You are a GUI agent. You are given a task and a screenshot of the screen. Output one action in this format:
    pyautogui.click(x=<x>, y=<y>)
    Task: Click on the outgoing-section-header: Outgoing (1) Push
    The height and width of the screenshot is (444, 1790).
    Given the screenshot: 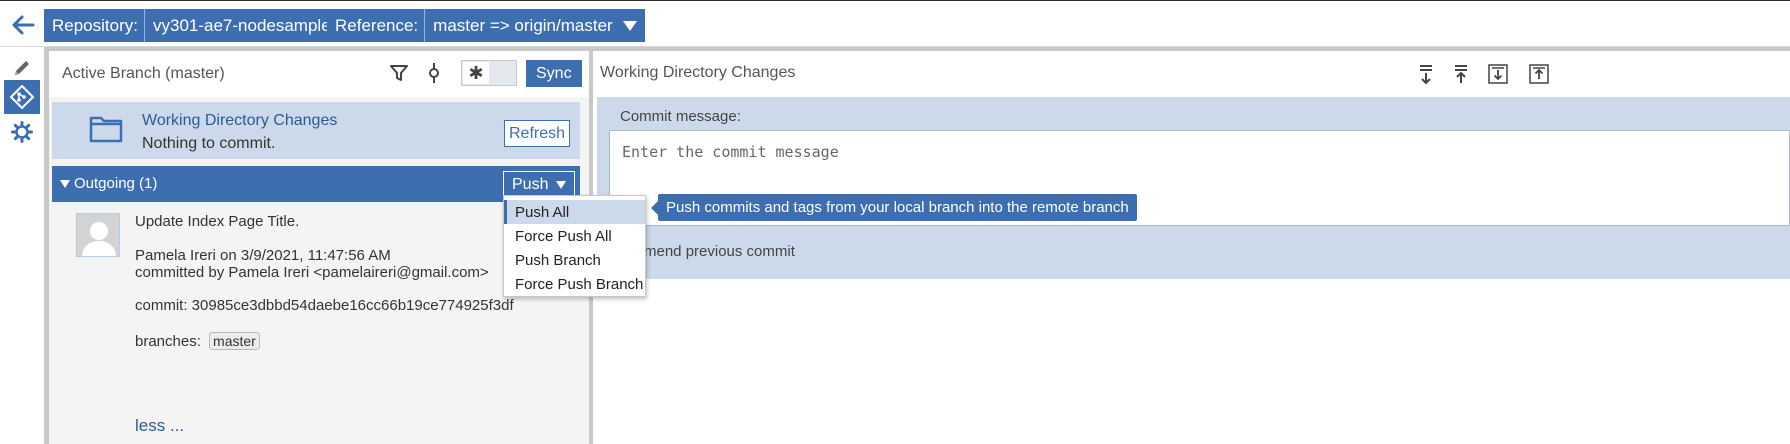 What is the action you would take?
    pyautogui.click(x=316, y=184)
    